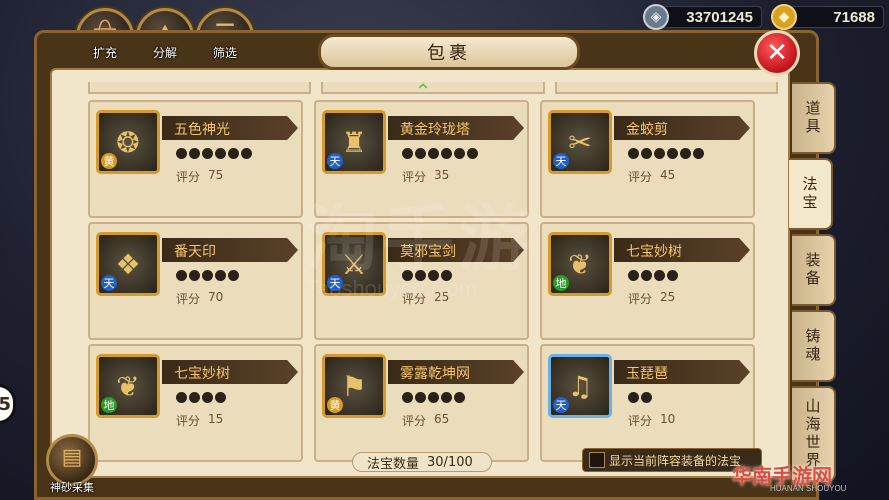  I want to click on decompose-label: 分解, so click(164, 53).